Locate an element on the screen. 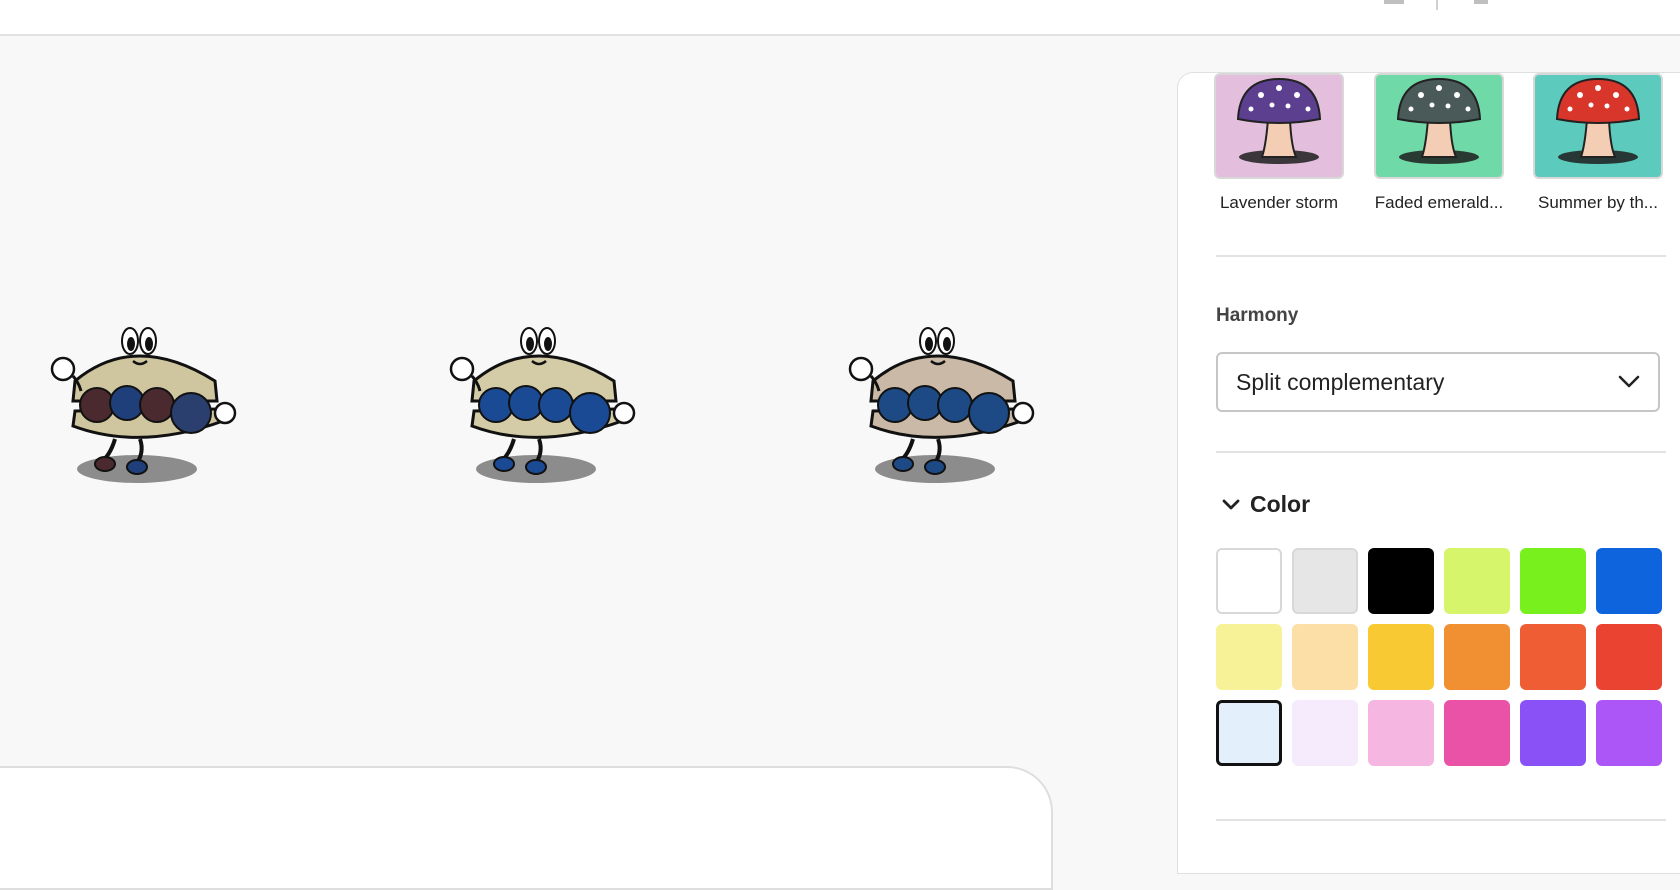  top-bar is located at coordinates (840, 18).